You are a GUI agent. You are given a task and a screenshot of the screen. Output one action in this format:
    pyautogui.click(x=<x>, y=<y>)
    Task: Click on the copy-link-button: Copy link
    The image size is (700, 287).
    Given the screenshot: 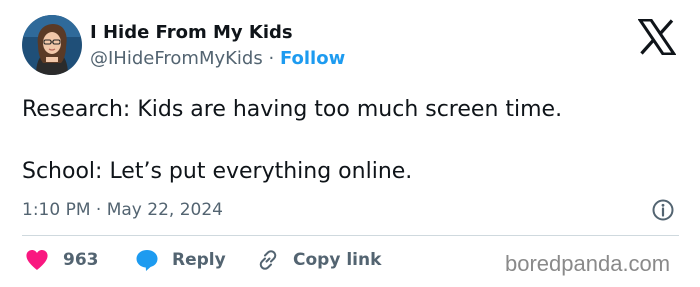 What is the action you would take?
    pyautogui.click(x=318, y=260)
    